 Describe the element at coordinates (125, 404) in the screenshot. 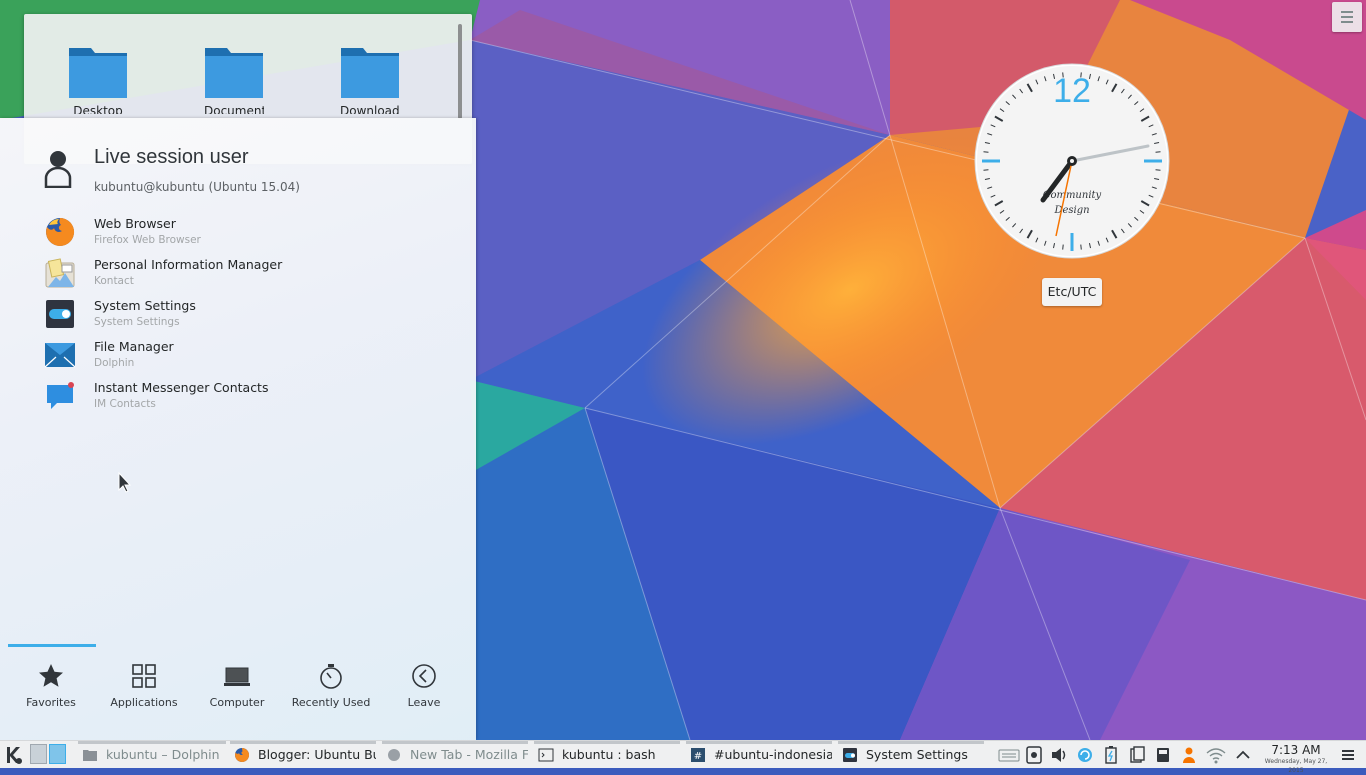

I see `favorite-description: IM Contacts` at that location.